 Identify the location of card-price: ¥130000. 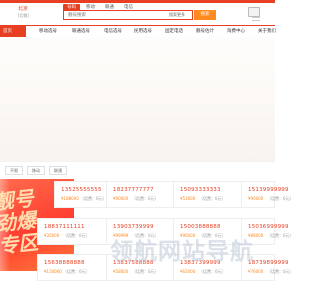
(53, 271).